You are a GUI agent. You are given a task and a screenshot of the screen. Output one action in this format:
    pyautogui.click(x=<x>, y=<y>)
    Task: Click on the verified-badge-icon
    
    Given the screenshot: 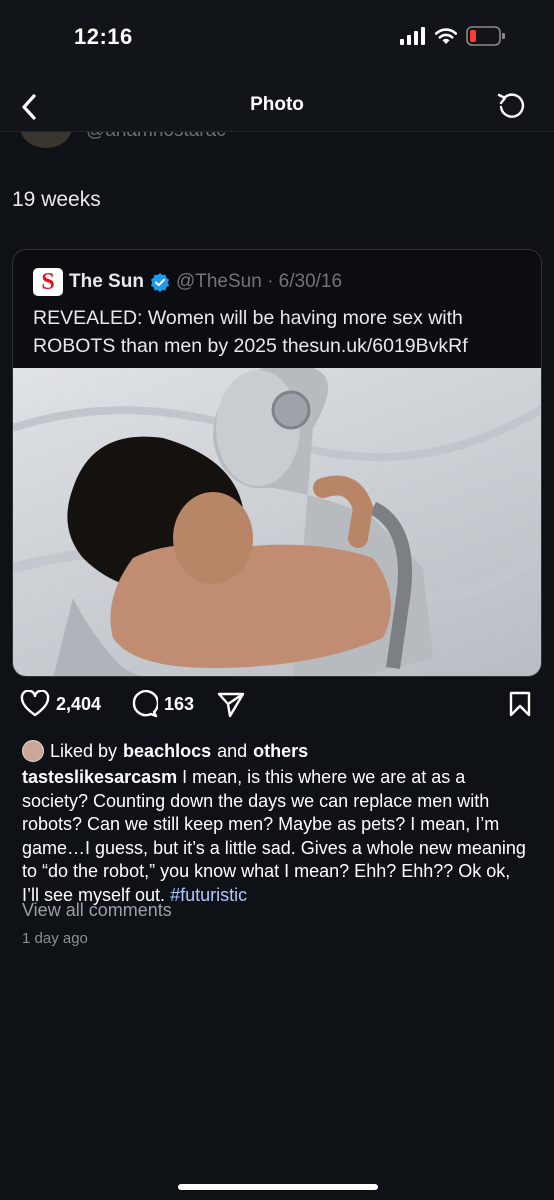 What is the action you would take?
    pyautogui.click(x=159, y=282)
    